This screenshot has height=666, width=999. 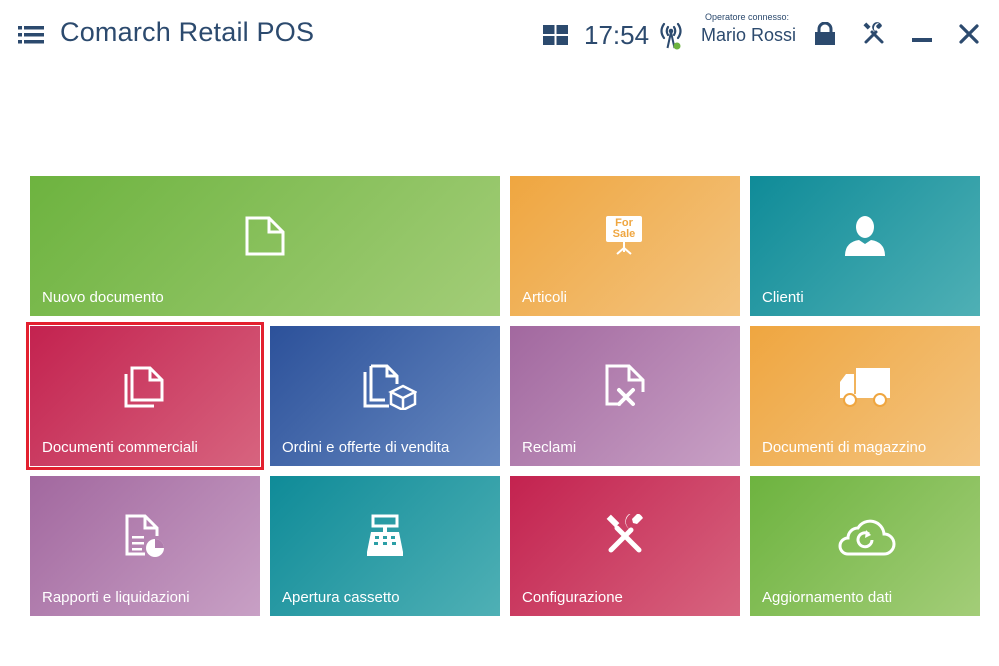 What do you see at coordinates (549, 447) in the screenshot?
I see `tile-label: Reclami` at bounding box center [549, 447].